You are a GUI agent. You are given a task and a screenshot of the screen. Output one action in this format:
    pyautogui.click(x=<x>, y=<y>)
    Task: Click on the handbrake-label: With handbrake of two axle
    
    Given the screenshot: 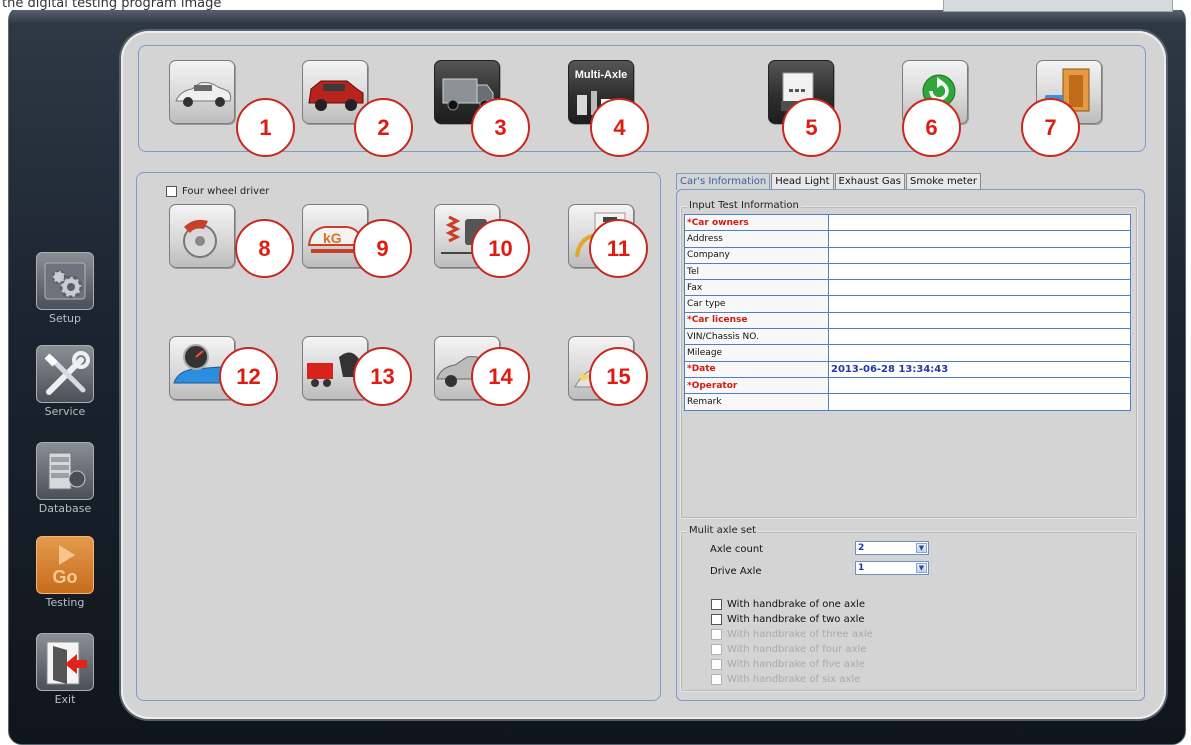 What is the action you would take?
    pyautogui.click(x=796, y=619)
    